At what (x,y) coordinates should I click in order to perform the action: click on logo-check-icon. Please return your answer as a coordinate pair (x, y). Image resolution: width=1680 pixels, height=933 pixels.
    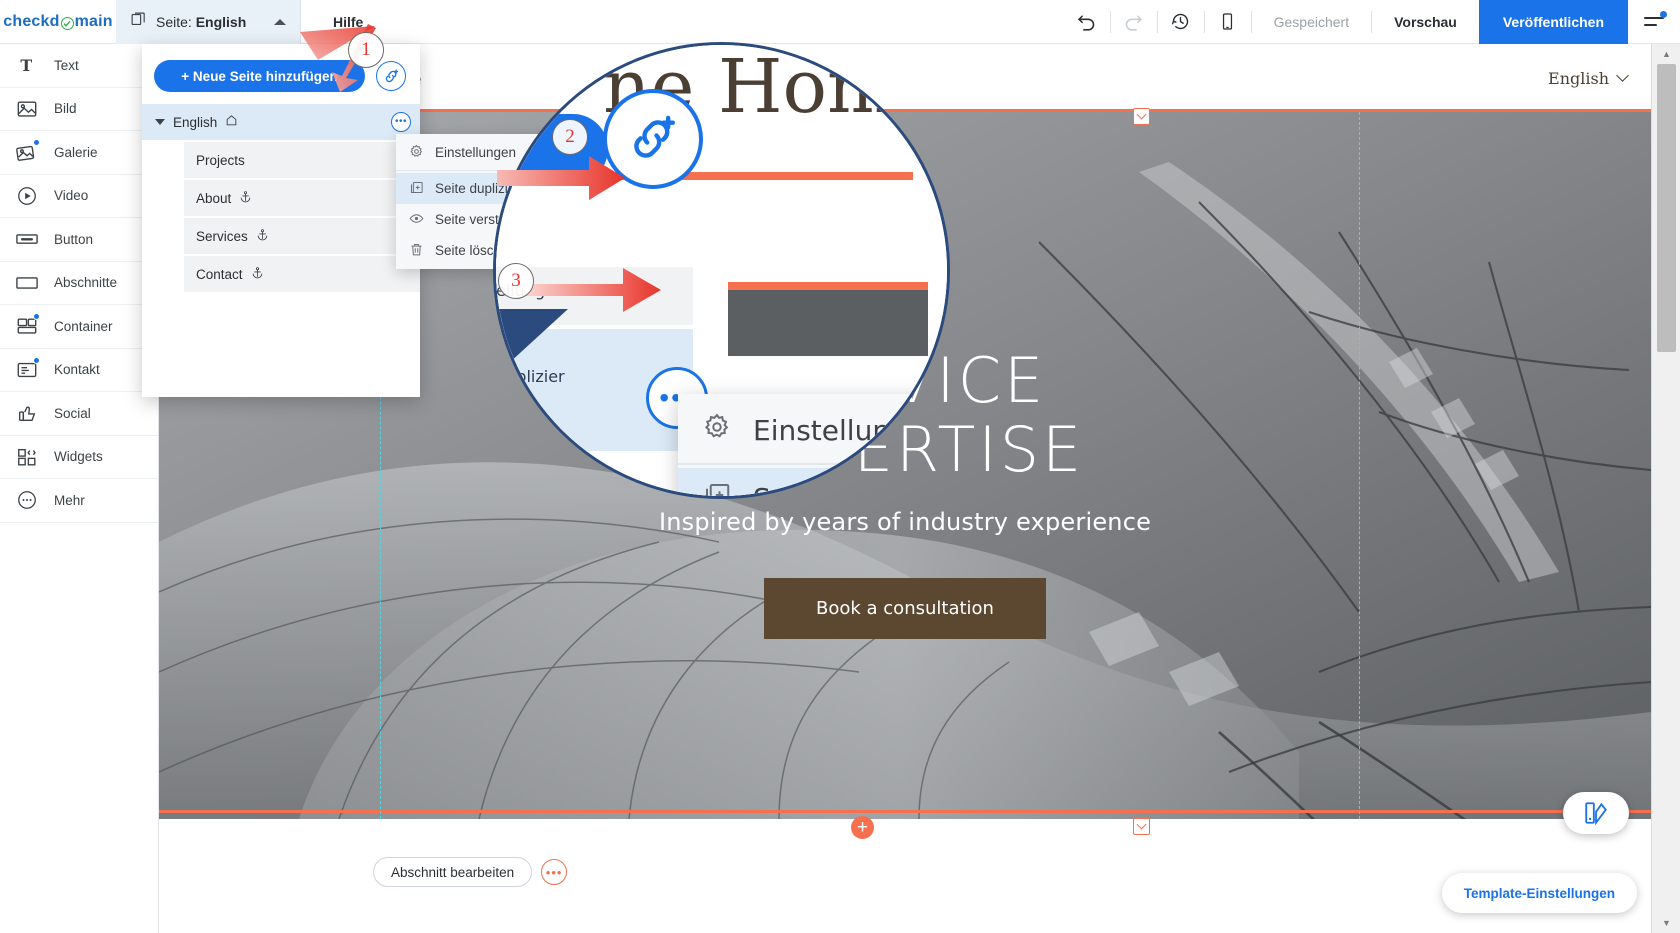
    Looking at the image, I should click on (67, 23).